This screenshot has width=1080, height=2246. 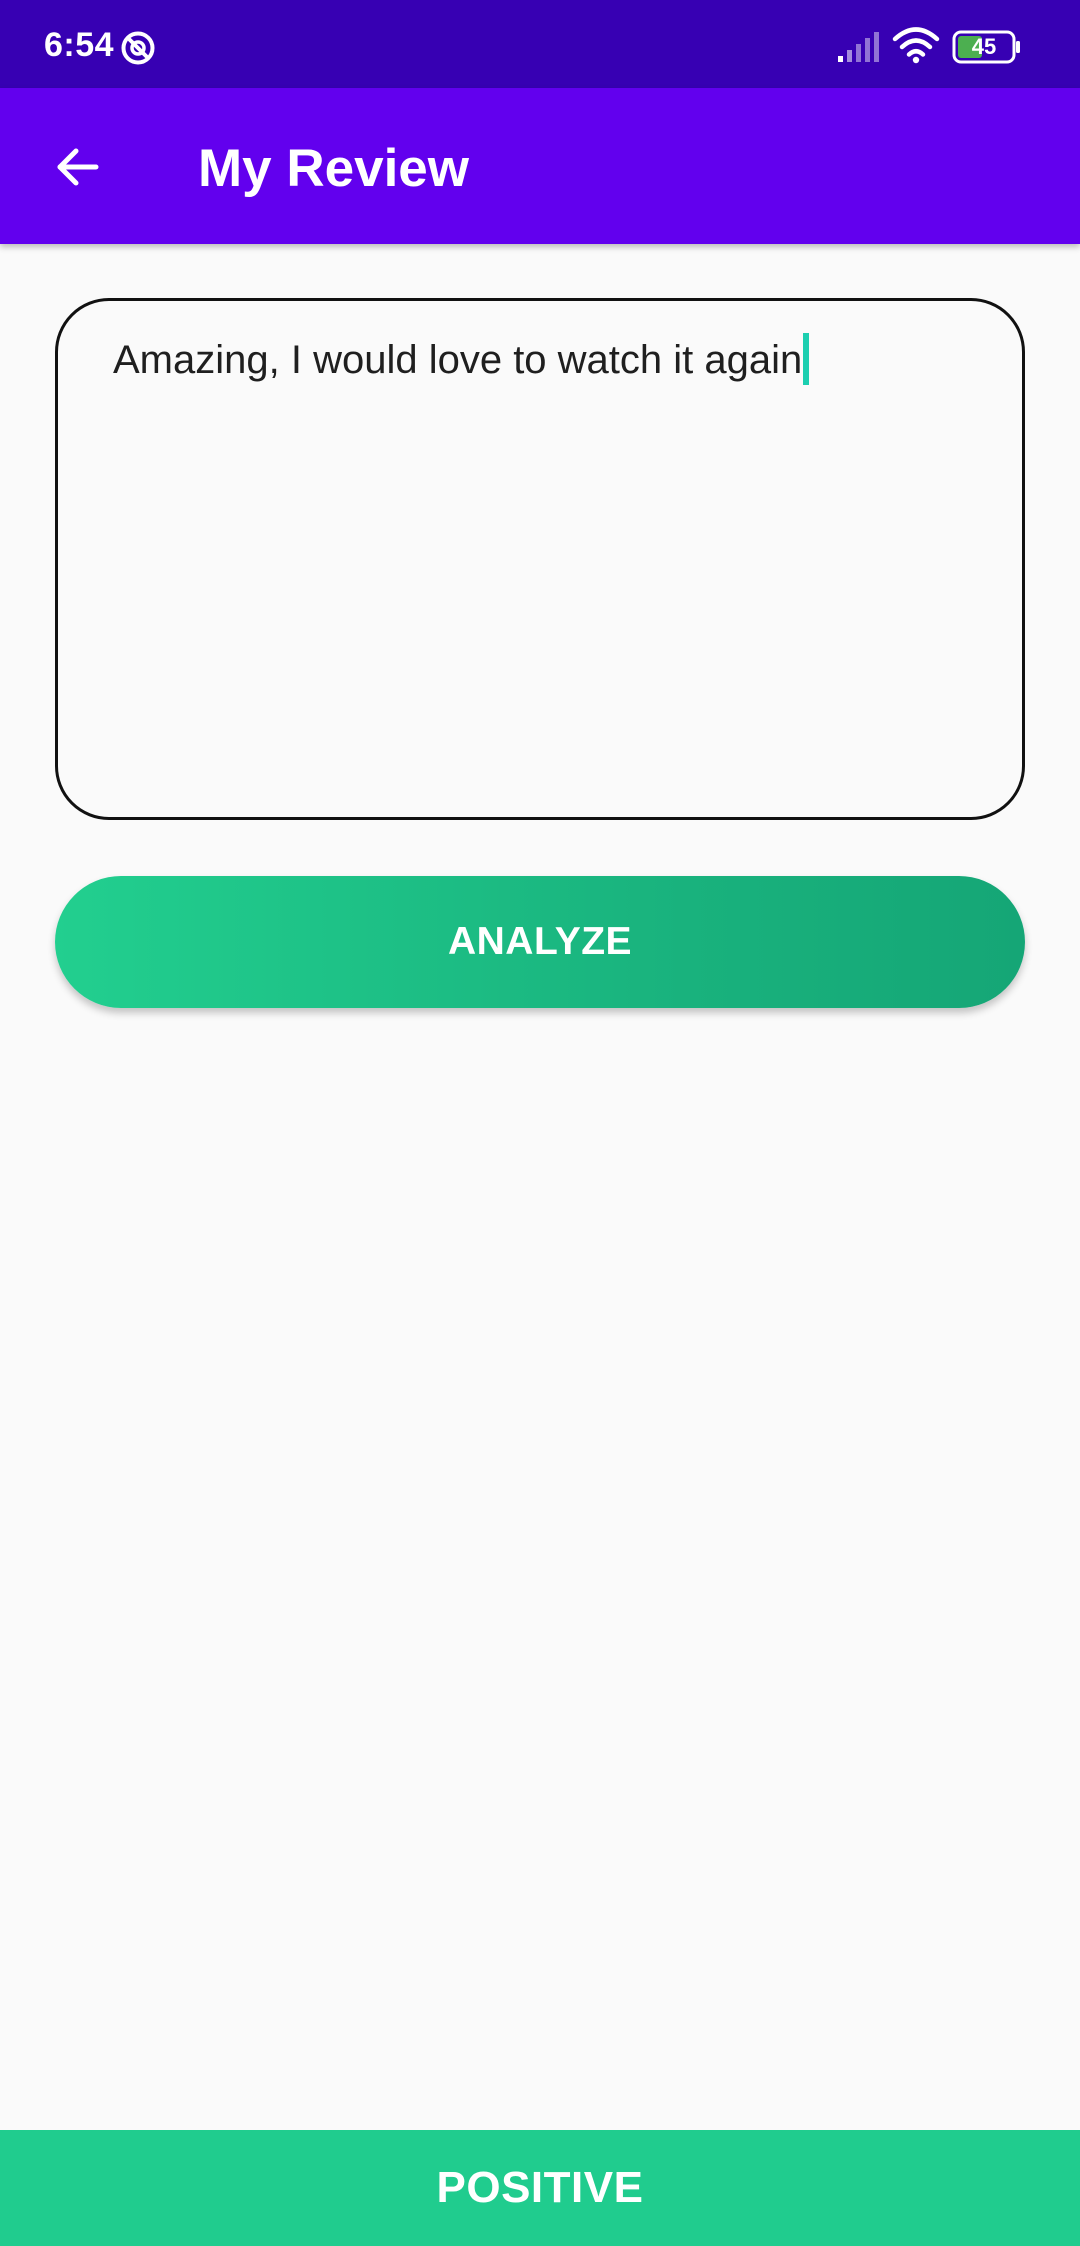 I want to click on result-bar: POSITIVE, so click(x=540, y=2188).